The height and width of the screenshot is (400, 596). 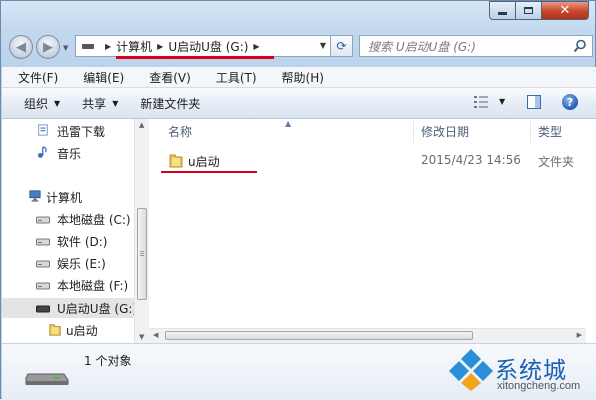 What do you see at coordinates (556, 162) in the screenshot?
I see `file-type: 文件夹` at bounding box center [556, 162].